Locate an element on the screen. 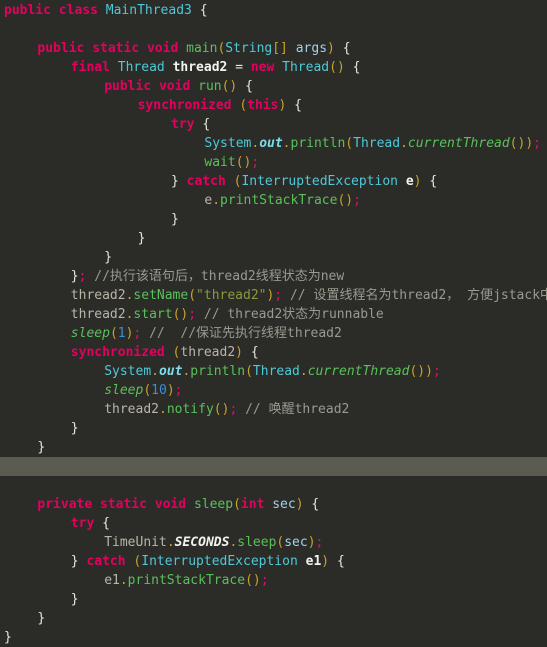 The image size is (547, 647). code-token: //执行该语句后，thread2线程状态为new is located at coordinates (219, 276).